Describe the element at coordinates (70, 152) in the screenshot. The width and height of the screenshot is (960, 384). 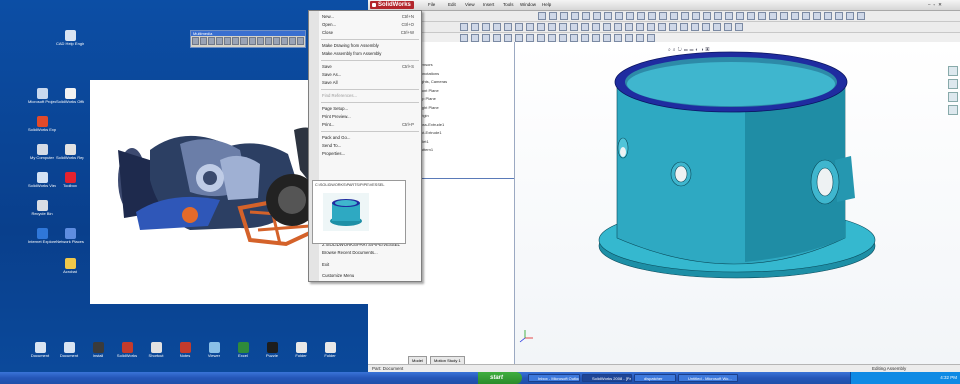
I see `desktop-icon: SolidWorks Reports` at that location.